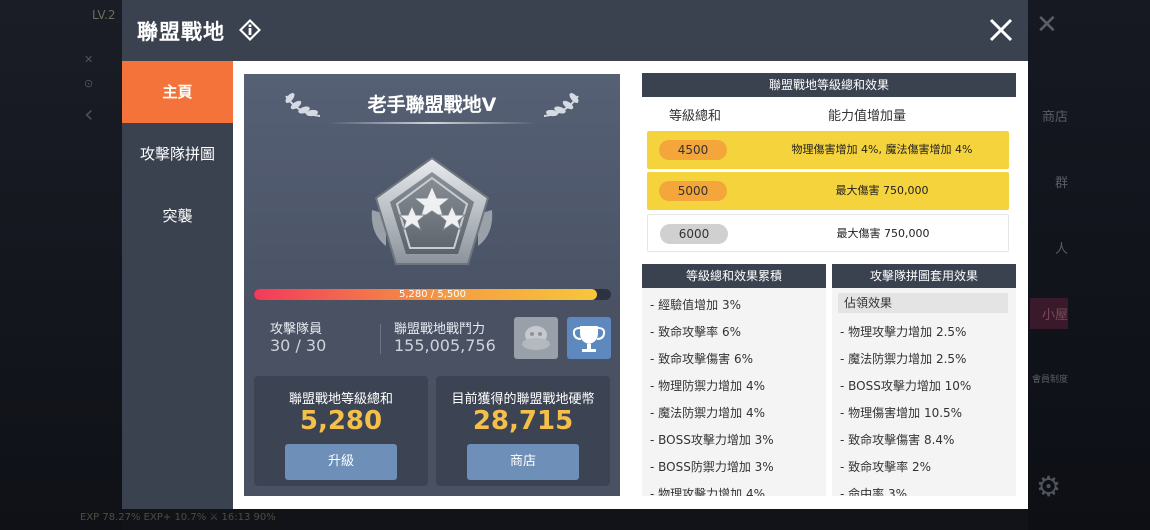  Describe the element at coordinates (923, 303) in the screenshot. I see `occupation-effect-label: 佔領效果` at that location.